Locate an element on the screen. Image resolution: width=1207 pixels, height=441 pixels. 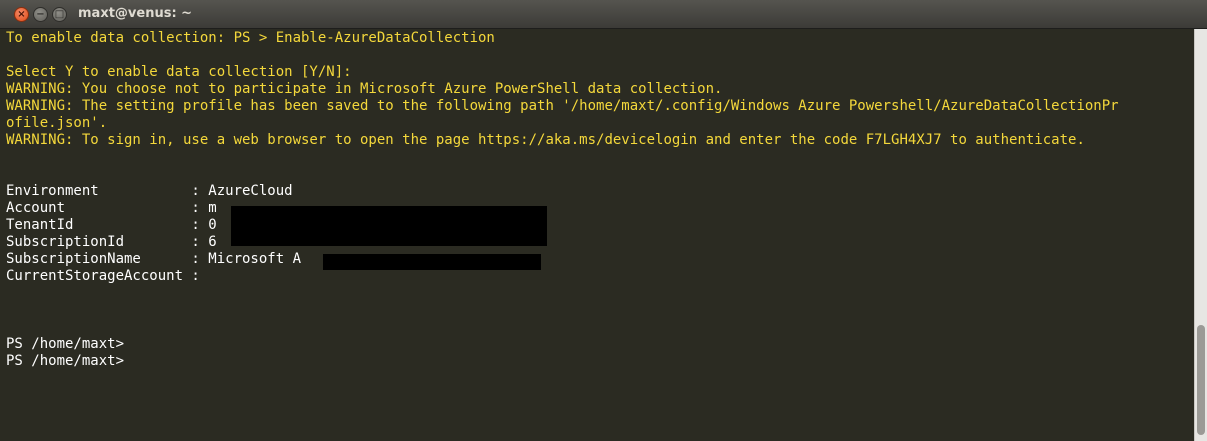
maximize-icon: □ is located at coordinates (59, 14).